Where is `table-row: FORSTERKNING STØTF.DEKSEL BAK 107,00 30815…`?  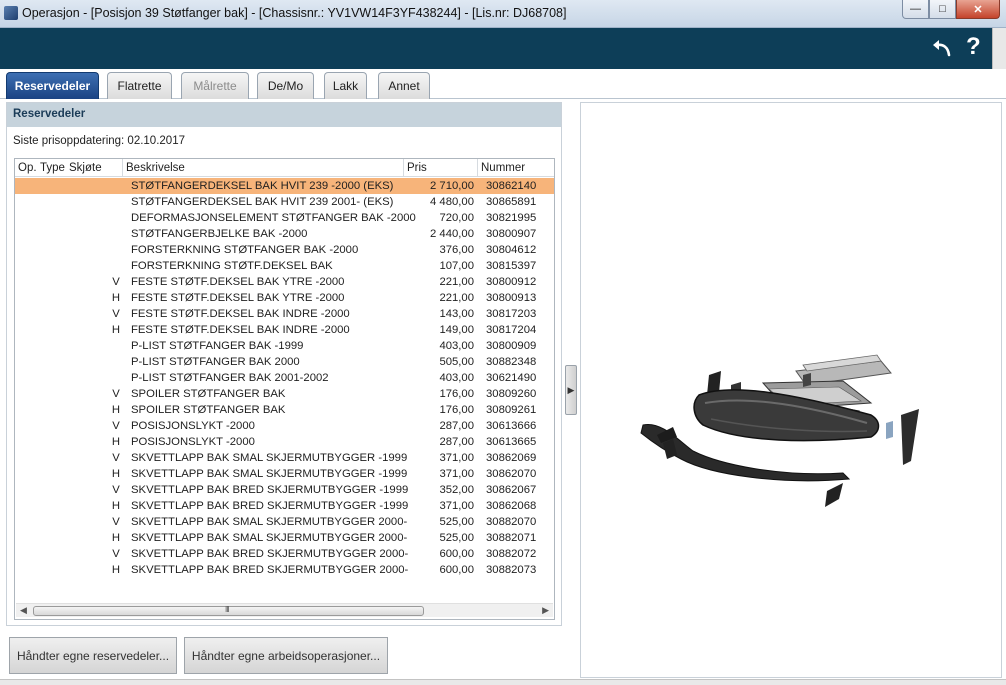 table-row: FORSTERKNING STØTF.DEKSEL BAK 107,00 30815… is located at coordinates (284, 266).